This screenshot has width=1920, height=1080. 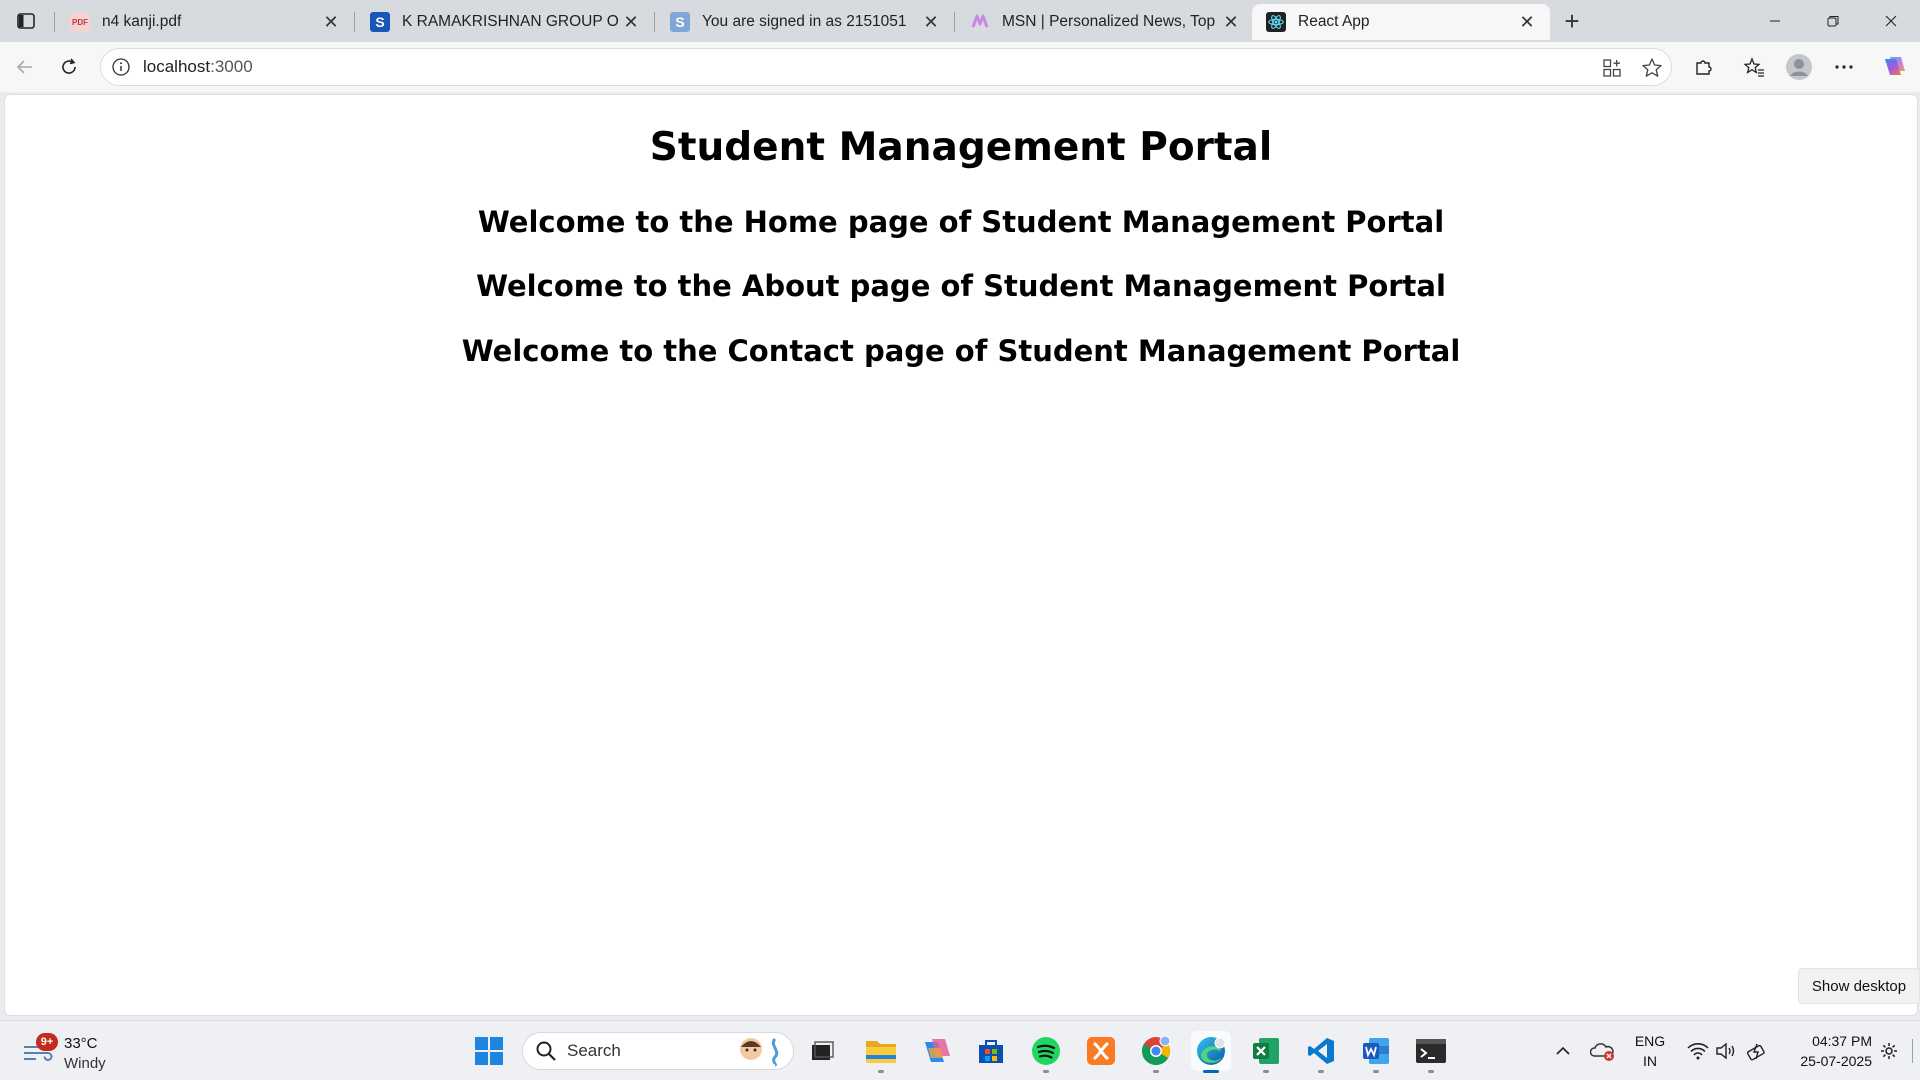 I want to click on wifi-tray-button, so click(x=1698, y=1050).